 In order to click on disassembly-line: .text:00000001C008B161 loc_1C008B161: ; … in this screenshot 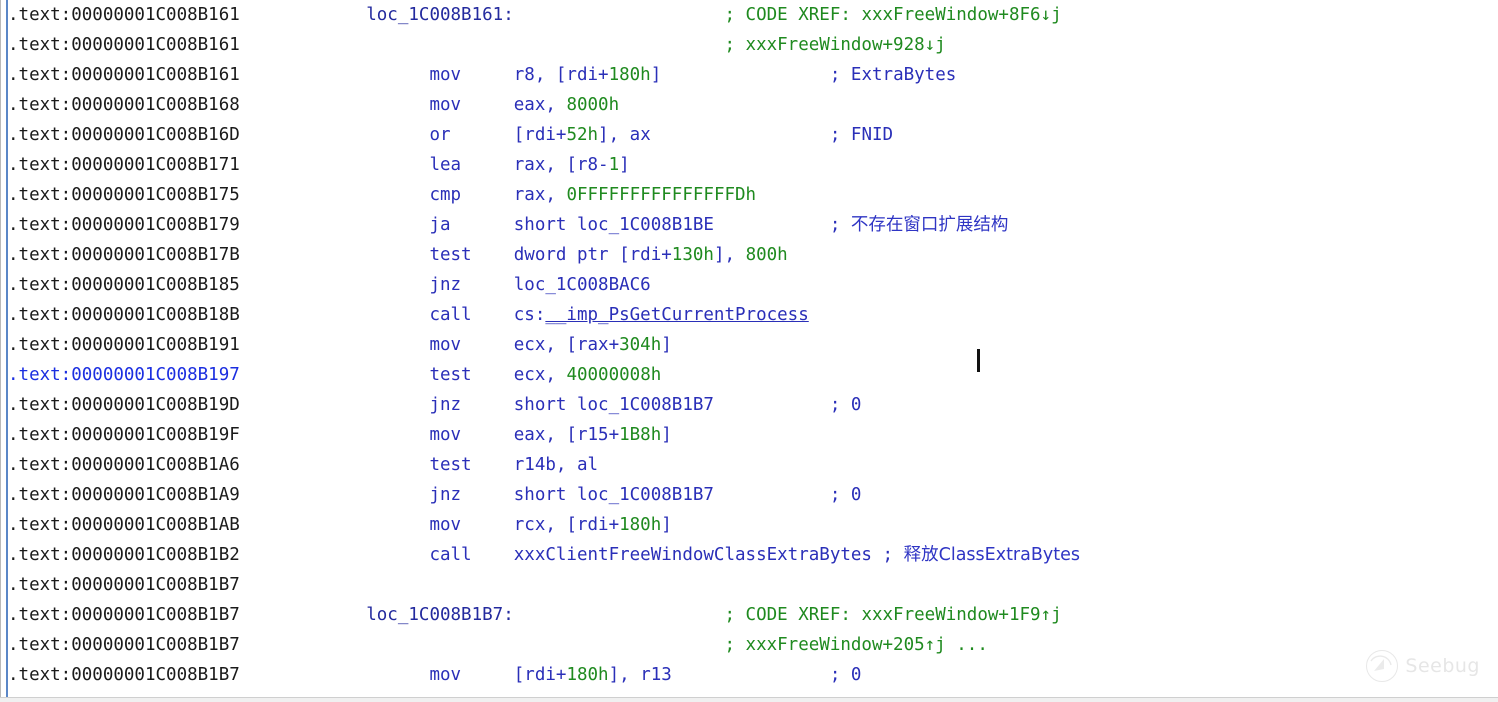, I will do `click(748, 15)`.